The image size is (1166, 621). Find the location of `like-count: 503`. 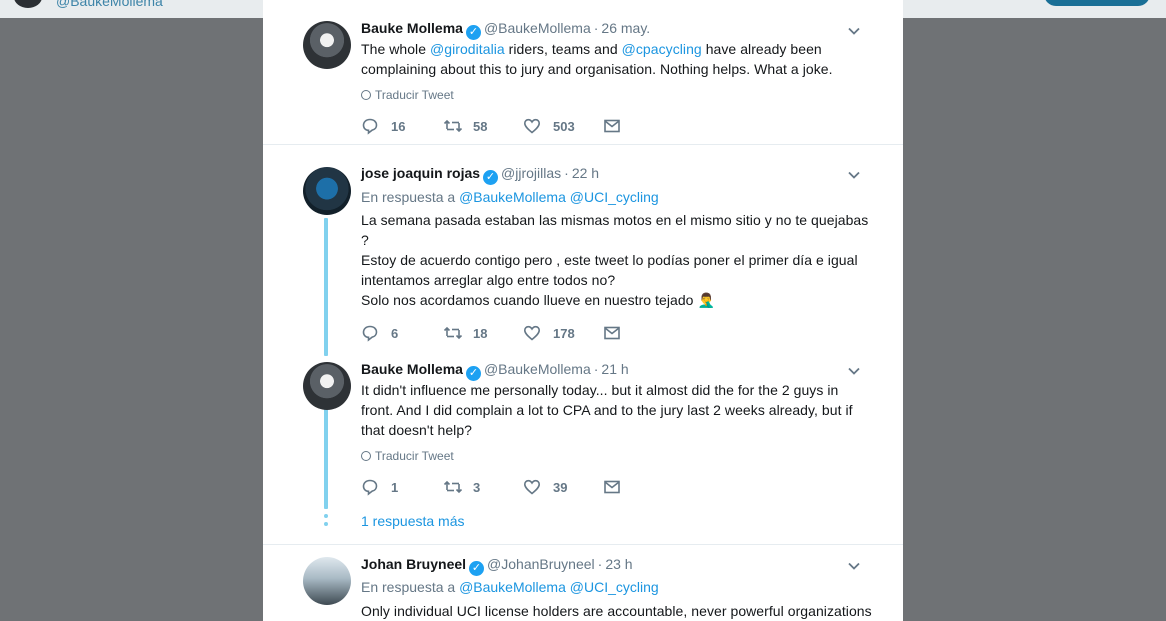

like-count: 503 is located at coordinates (564, 126).